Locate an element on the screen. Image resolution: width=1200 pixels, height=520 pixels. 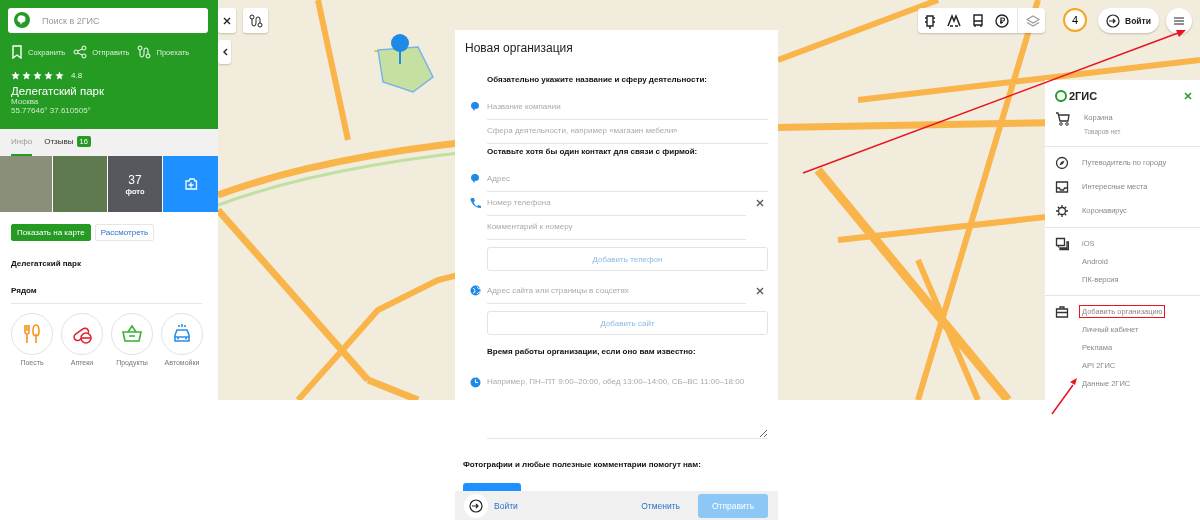
menu-icon is located at coordinates (1179, 21).